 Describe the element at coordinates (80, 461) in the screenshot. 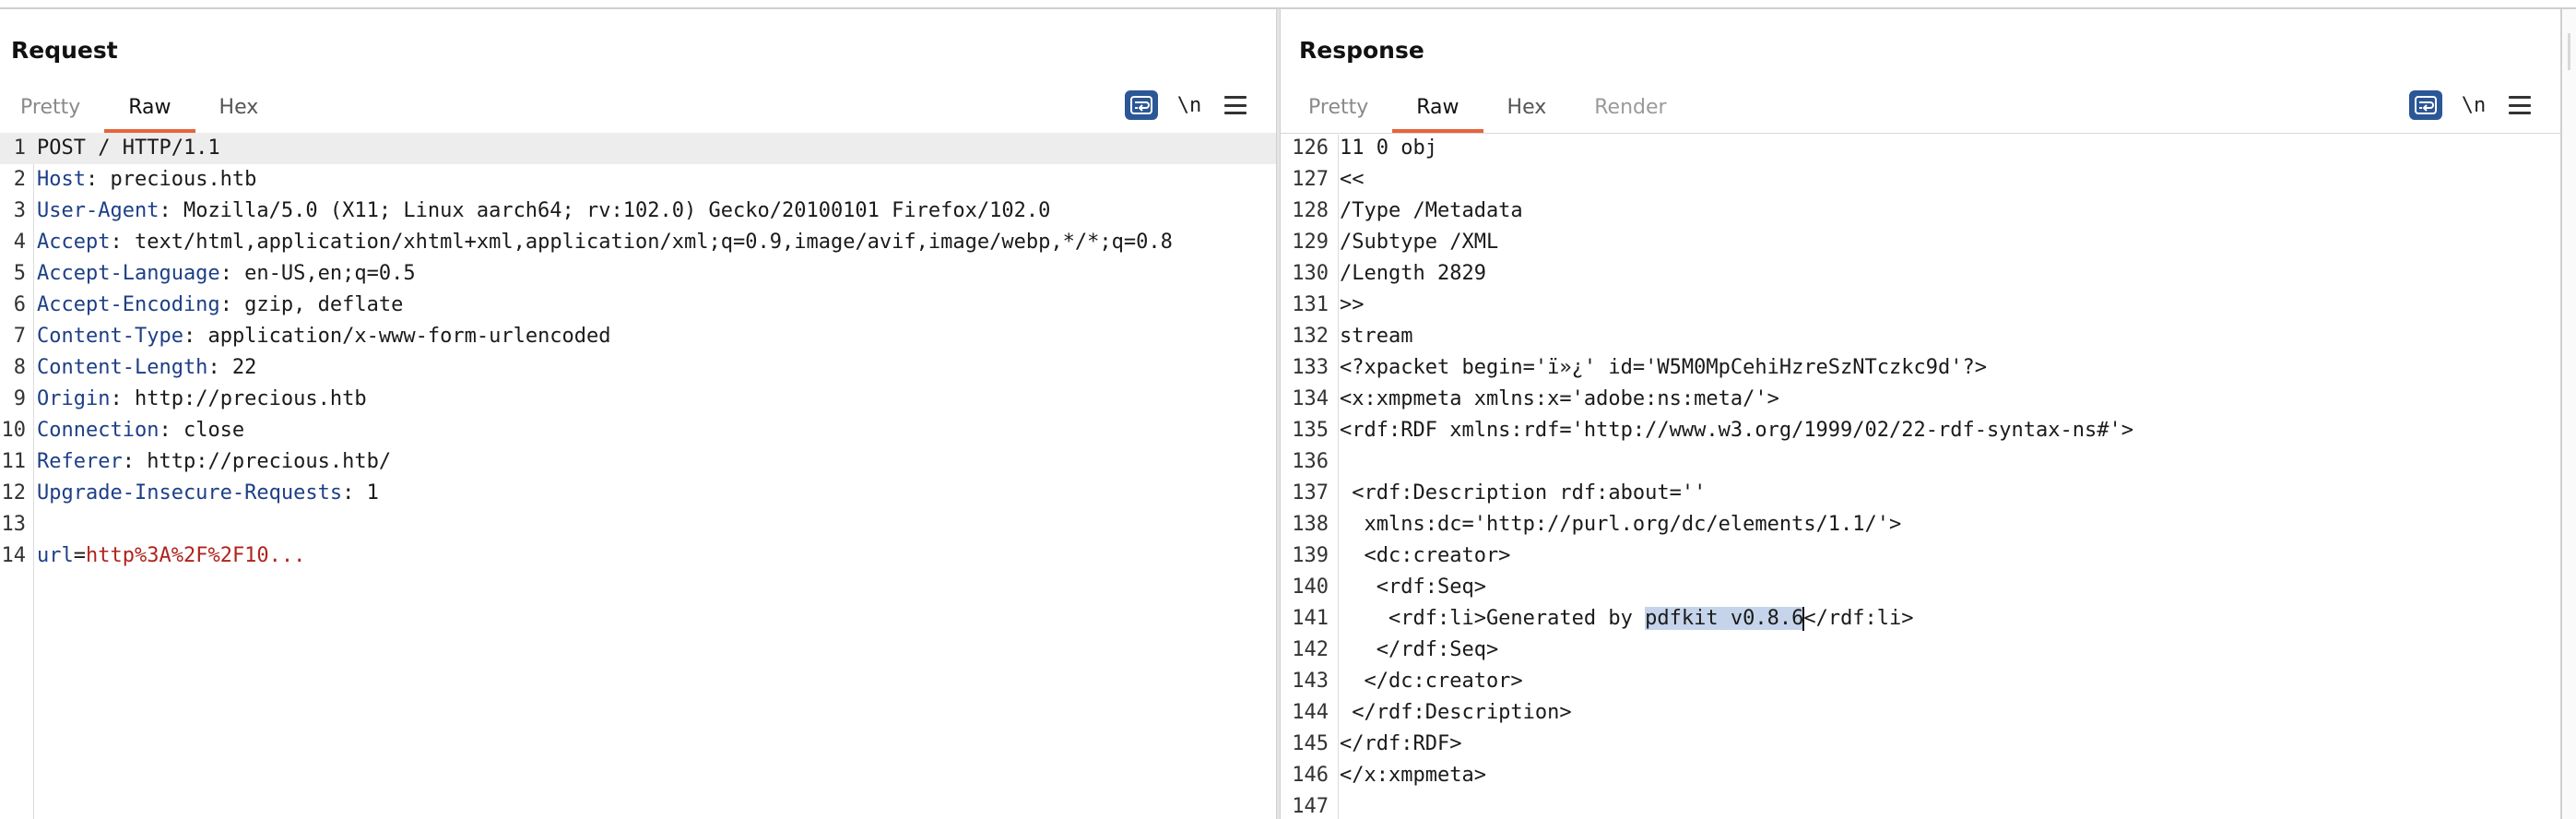

I see `header-name: Referer` at that location.